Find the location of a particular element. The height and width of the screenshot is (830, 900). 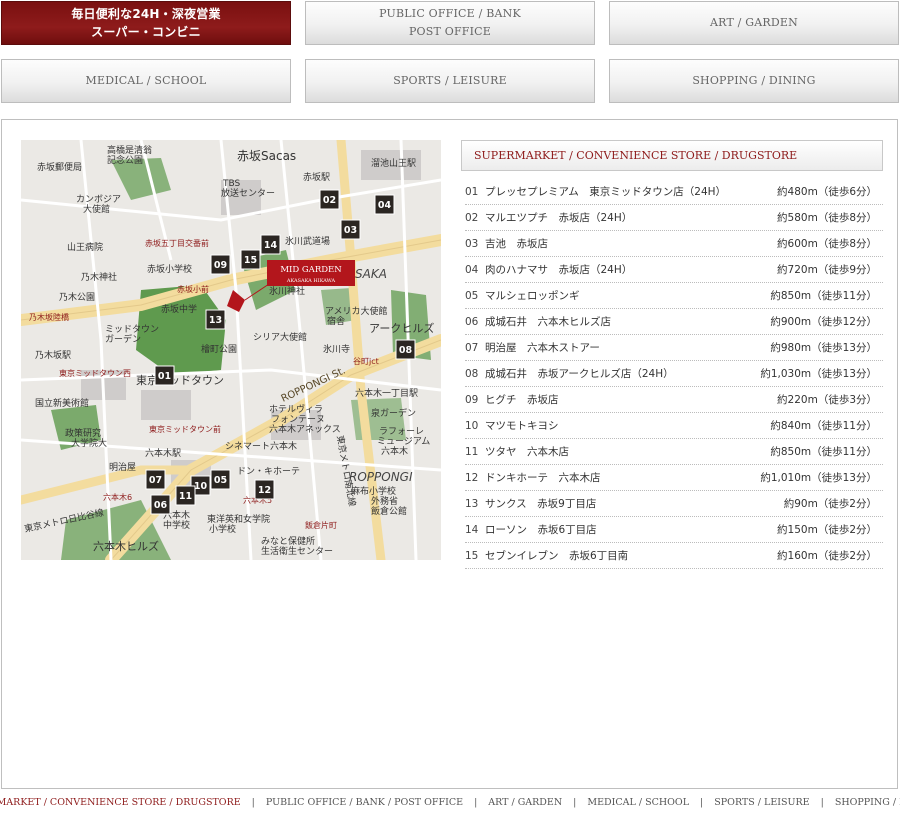

svg-text: 泉ガーデン is located at coordinates (393, 413).